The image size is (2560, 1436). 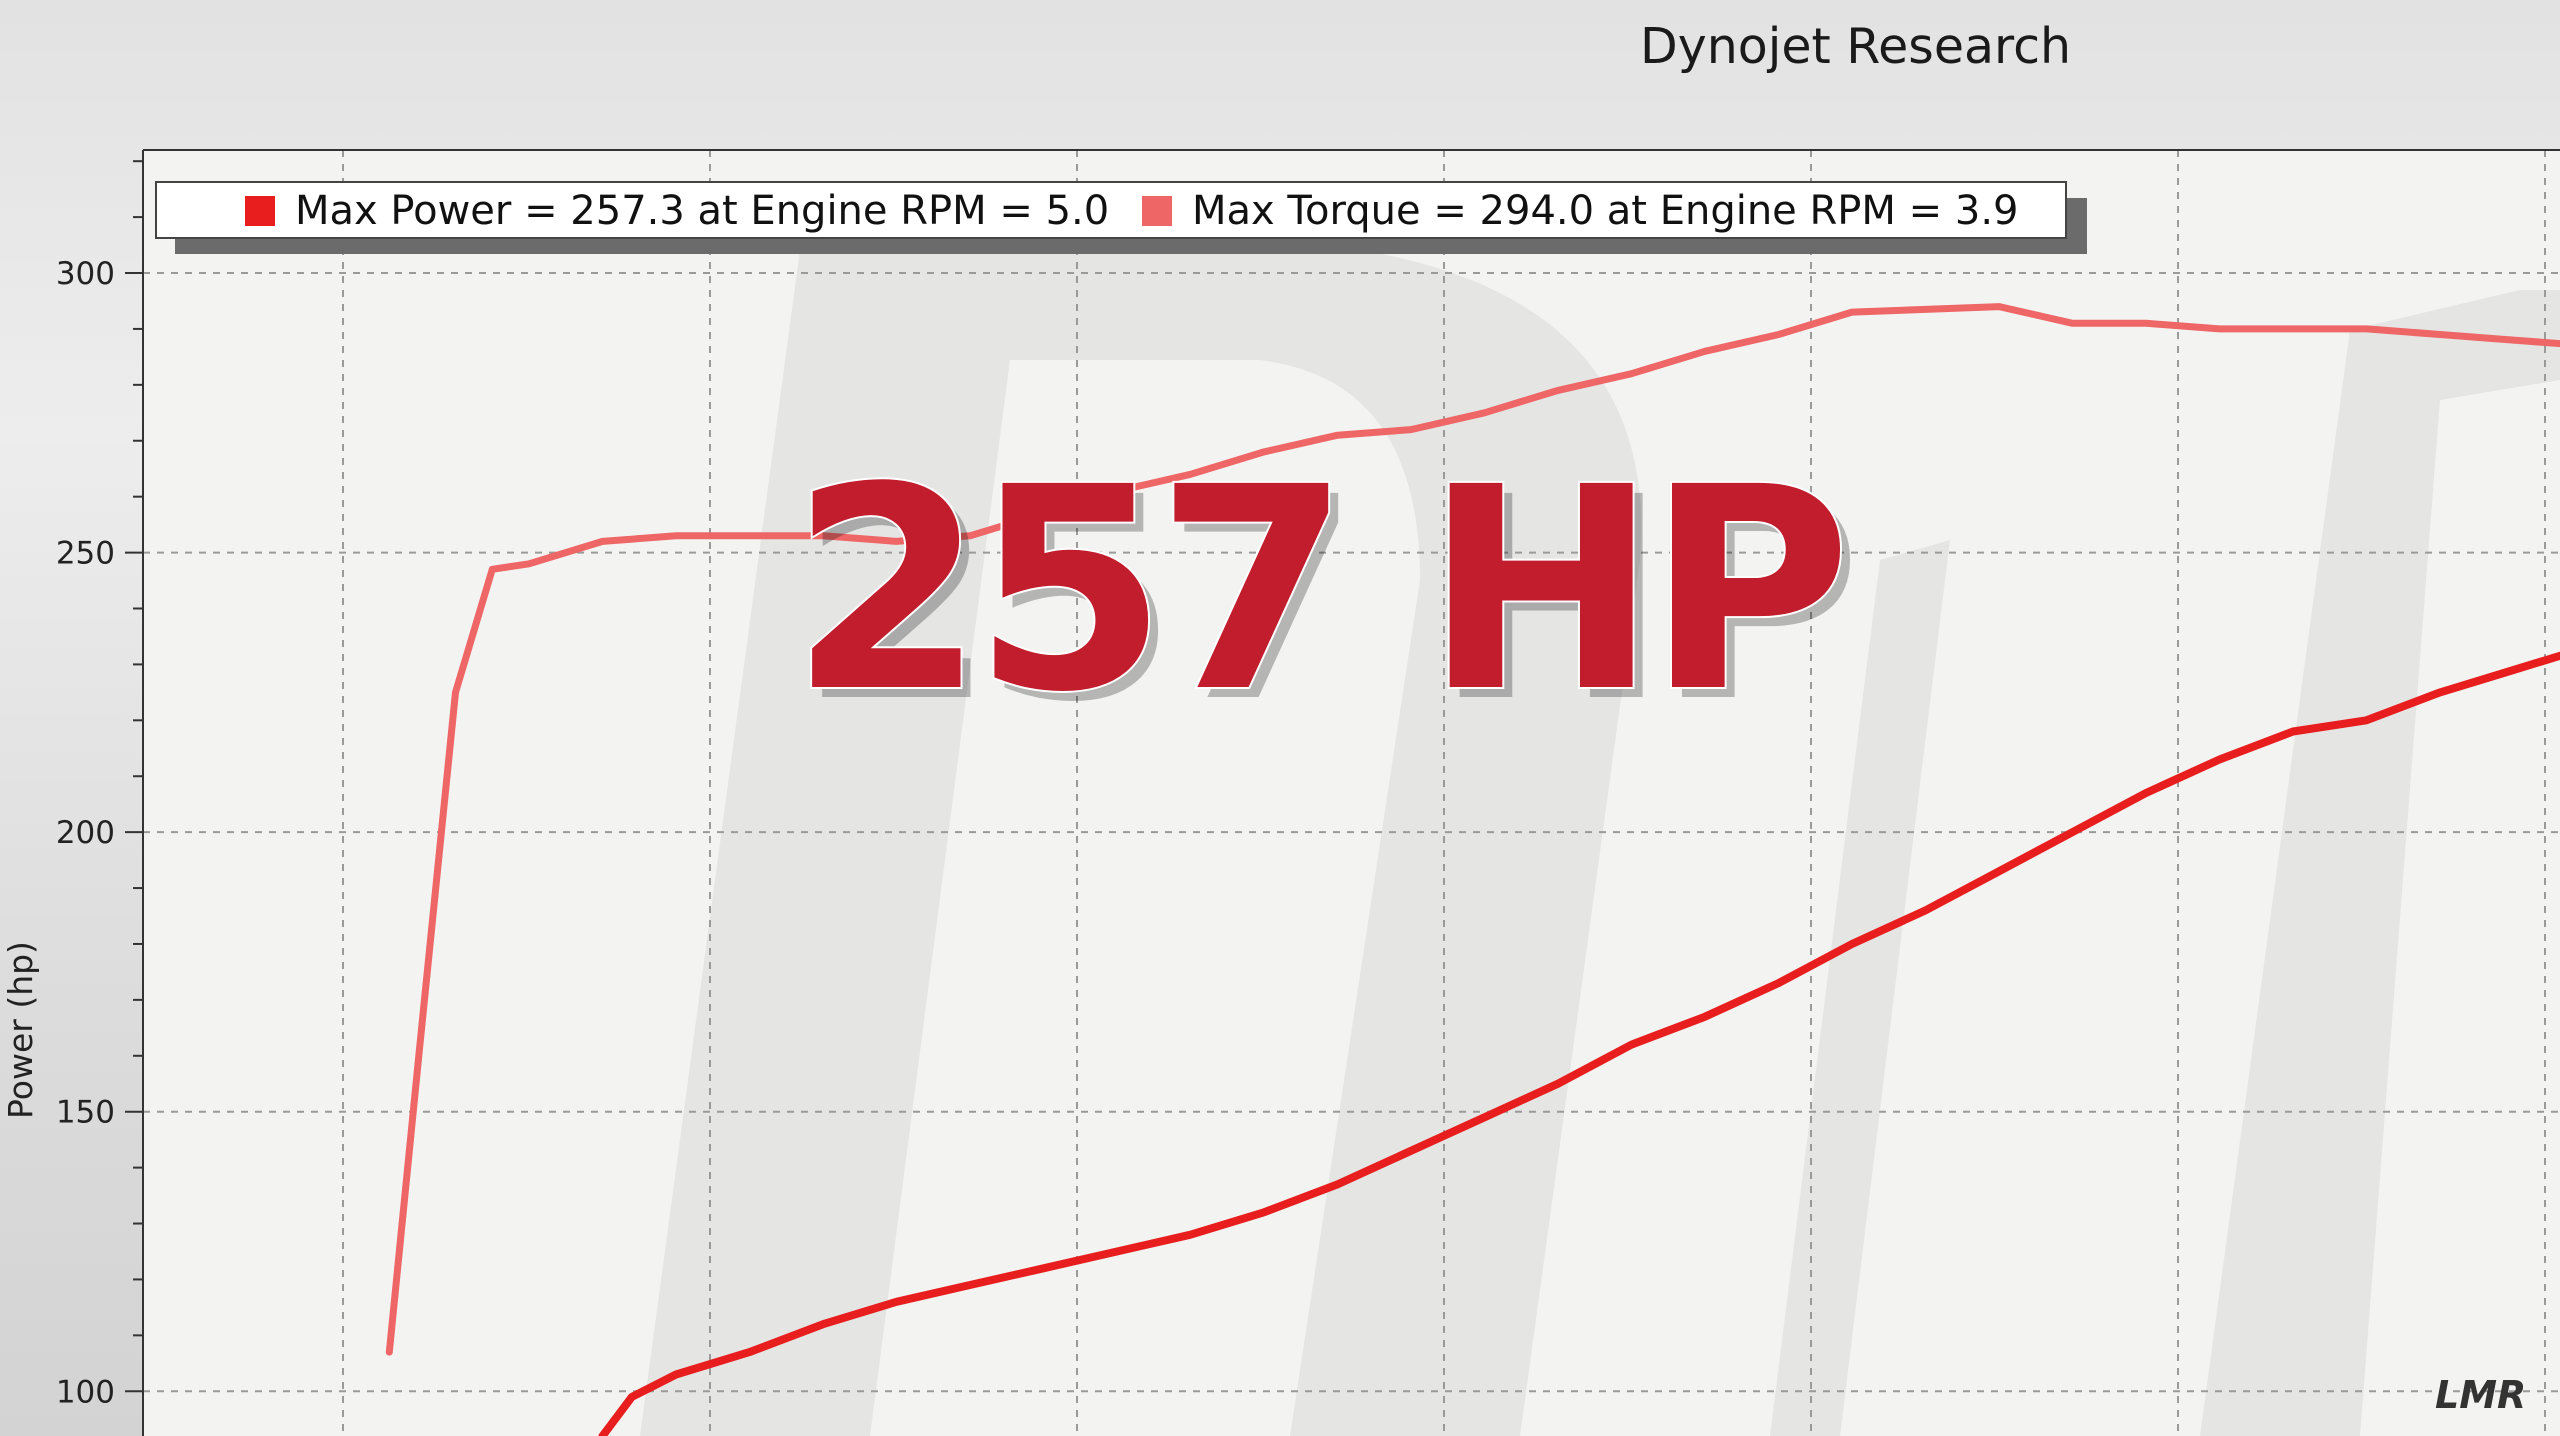 What do you see at coordinates (1157, 211) in the screenshot?
I see `legend-swatch-torque` at bounding box center [1157, 211].